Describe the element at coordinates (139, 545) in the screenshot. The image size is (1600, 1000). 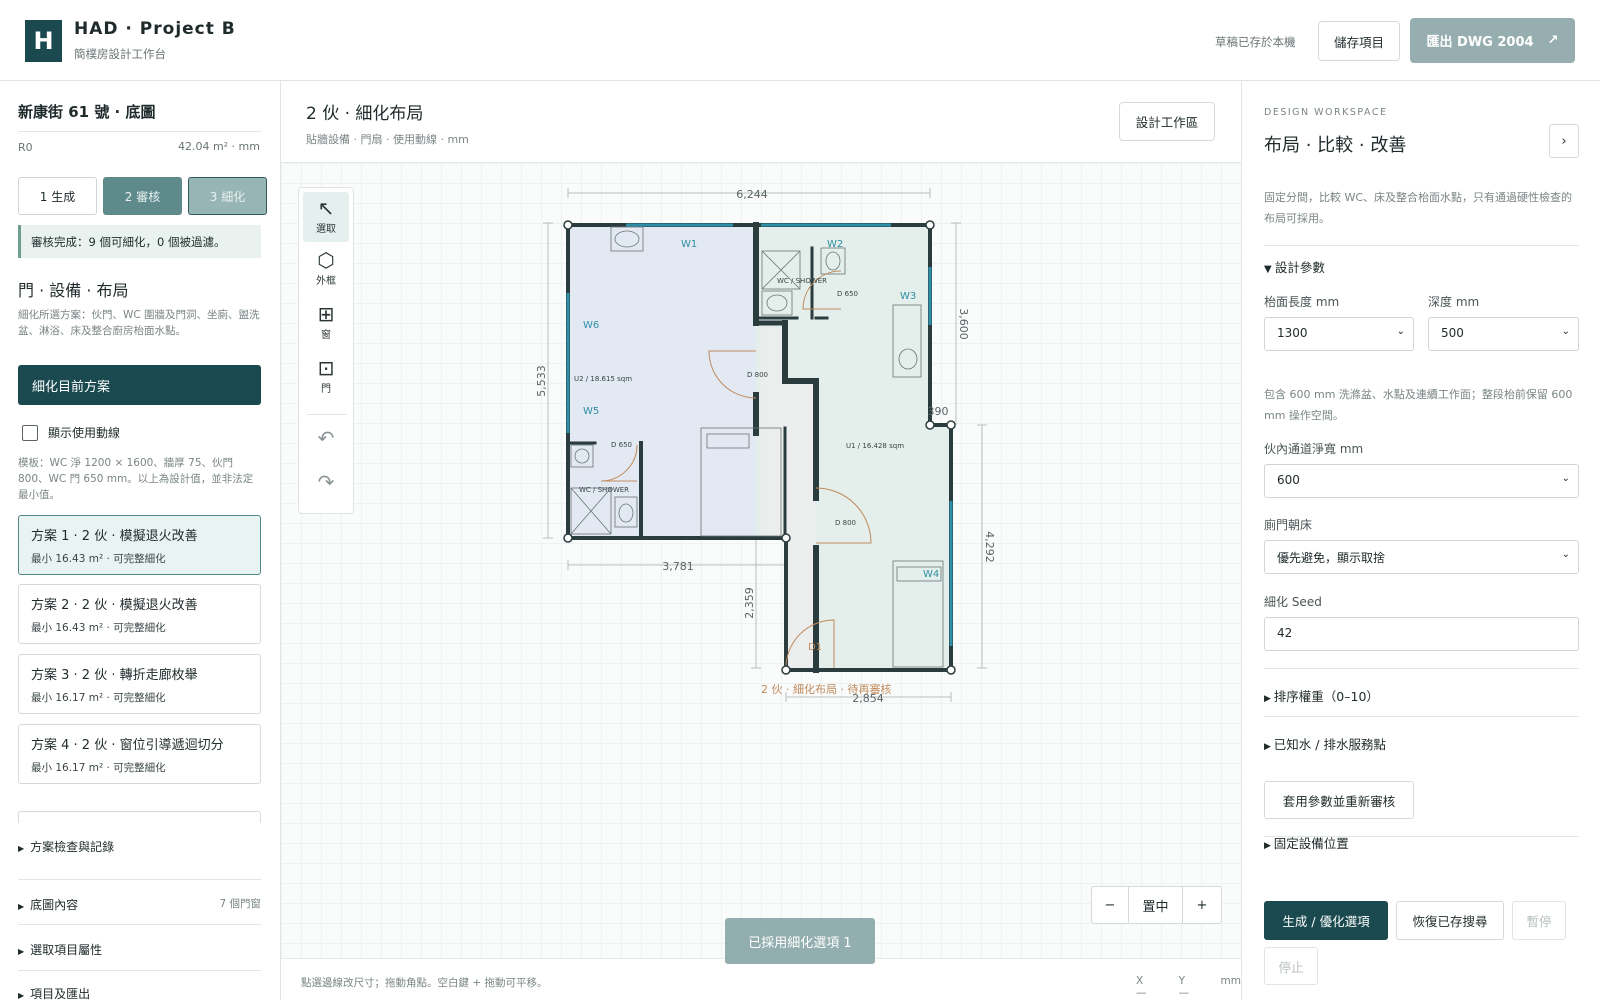
I see `option-card-1: 方案 1 · 2 伙 · 模擬退火改善 最小 16.43 m² · 可完整細化` at that location.